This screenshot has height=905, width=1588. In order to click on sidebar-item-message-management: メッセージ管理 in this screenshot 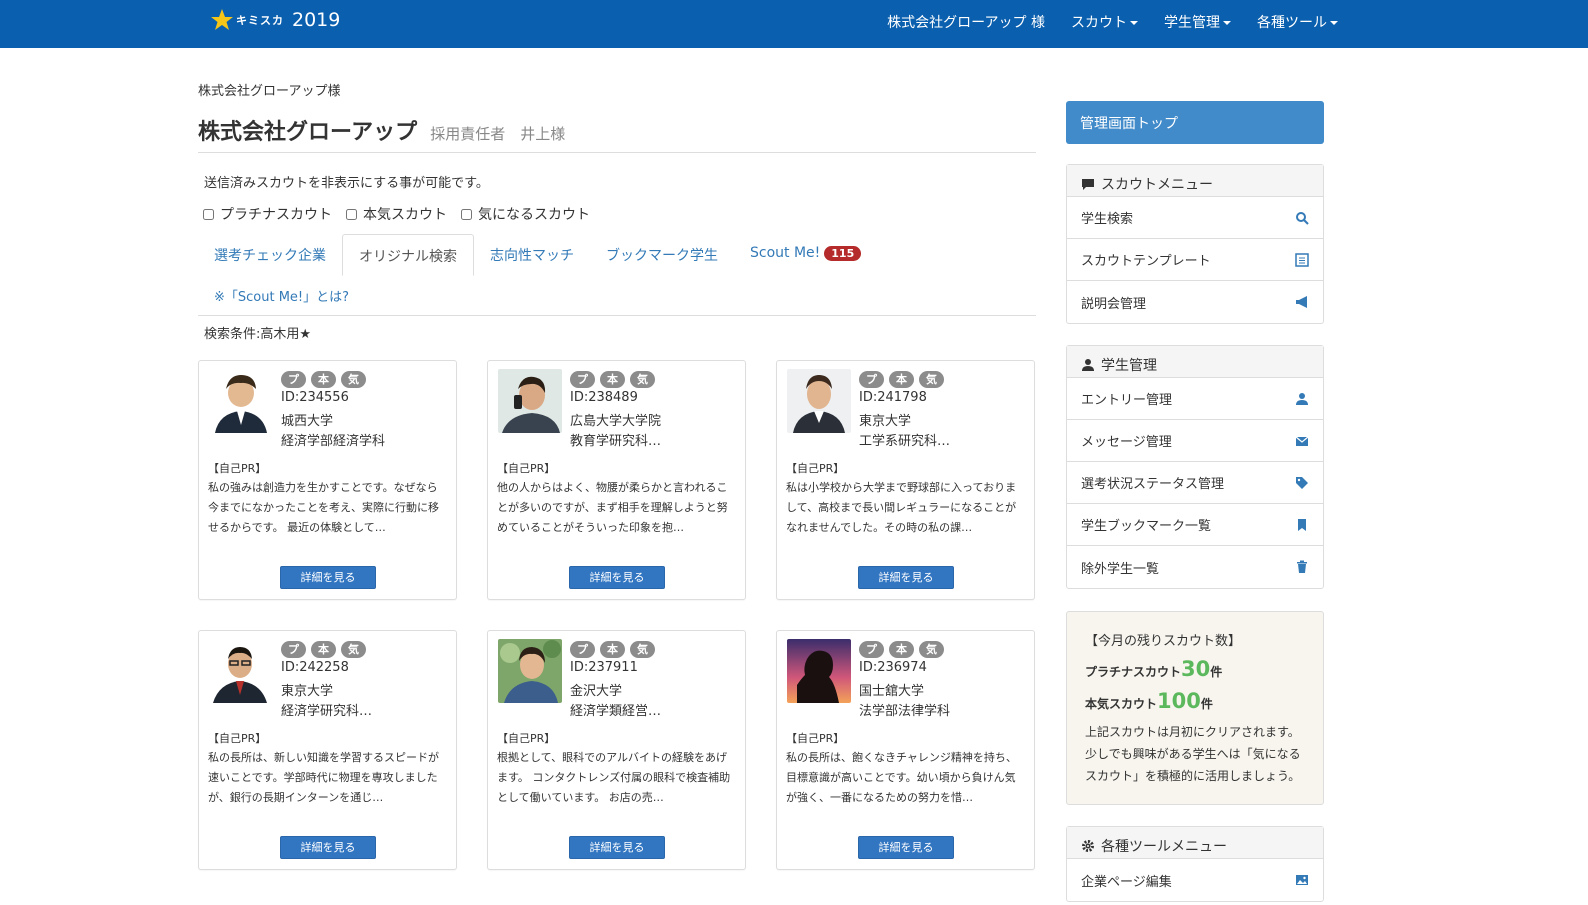, I will do `click(1195, 441)`.